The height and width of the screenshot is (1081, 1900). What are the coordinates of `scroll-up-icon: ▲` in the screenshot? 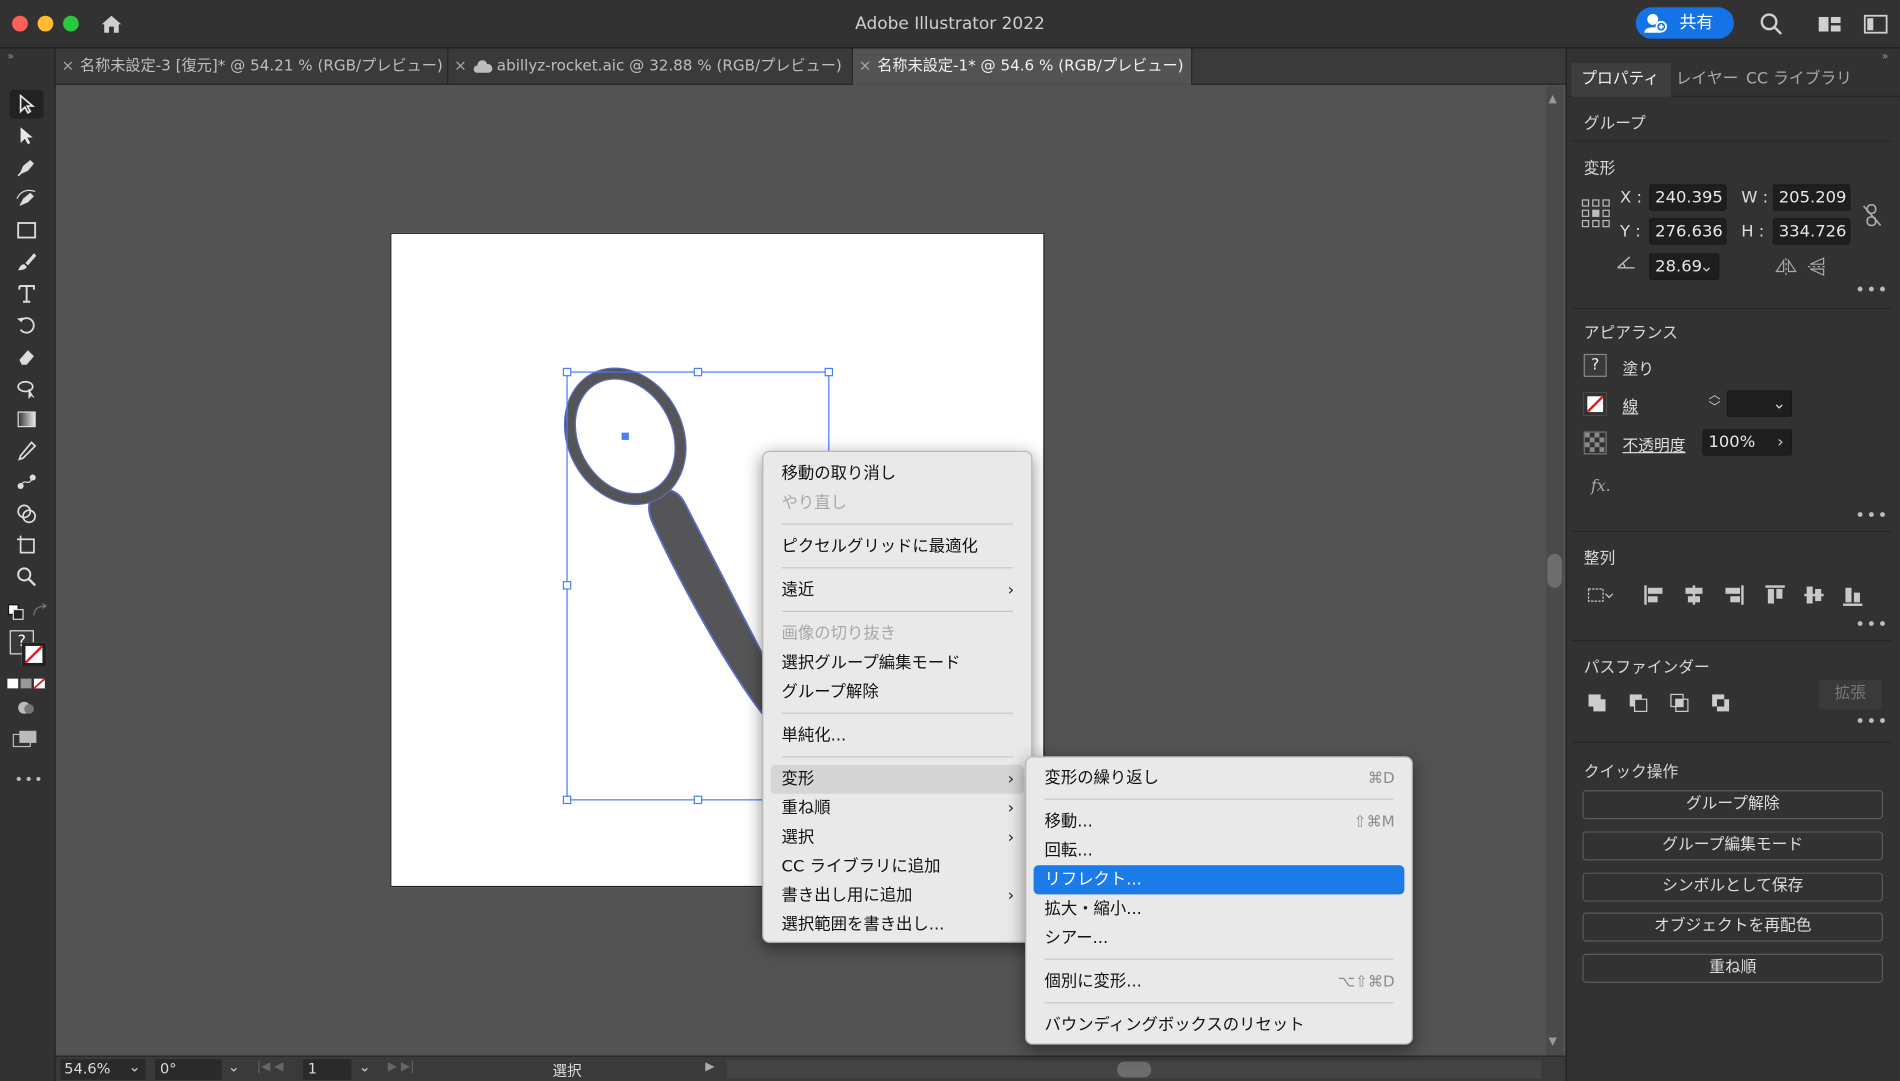 It's located at (1553, 99).